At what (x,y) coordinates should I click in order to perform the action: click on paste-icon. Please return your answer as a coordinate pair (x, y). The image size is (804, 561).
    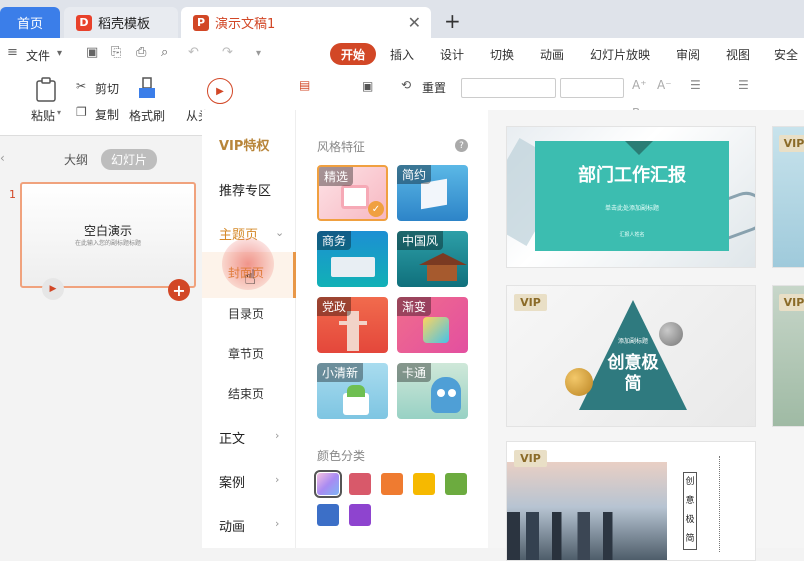
    Looking at the image, I should click on (46, 90).